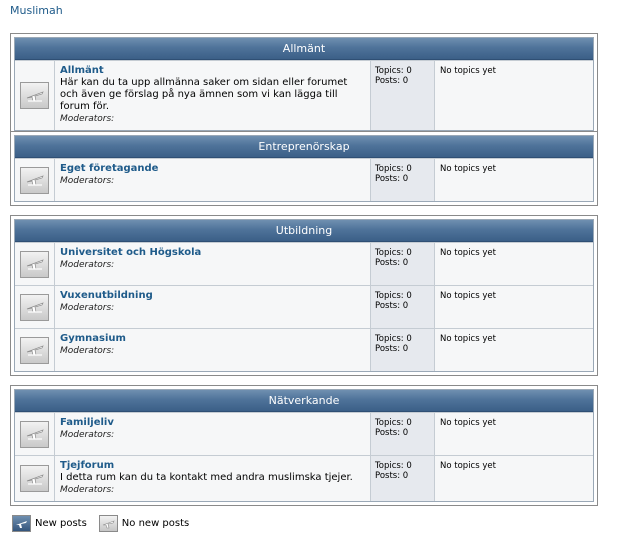  I want to click on forum-title-link: Vuxenutbildning, so click(212, 296).